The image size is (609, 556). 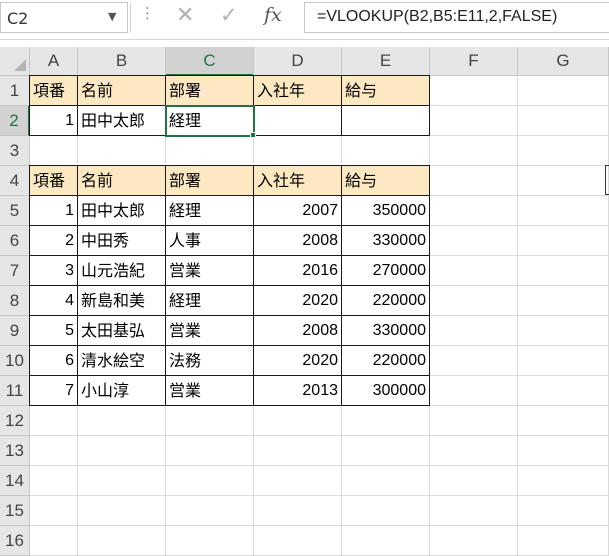 I want to click on table-cell: 2016, so click(x=297, y=270).